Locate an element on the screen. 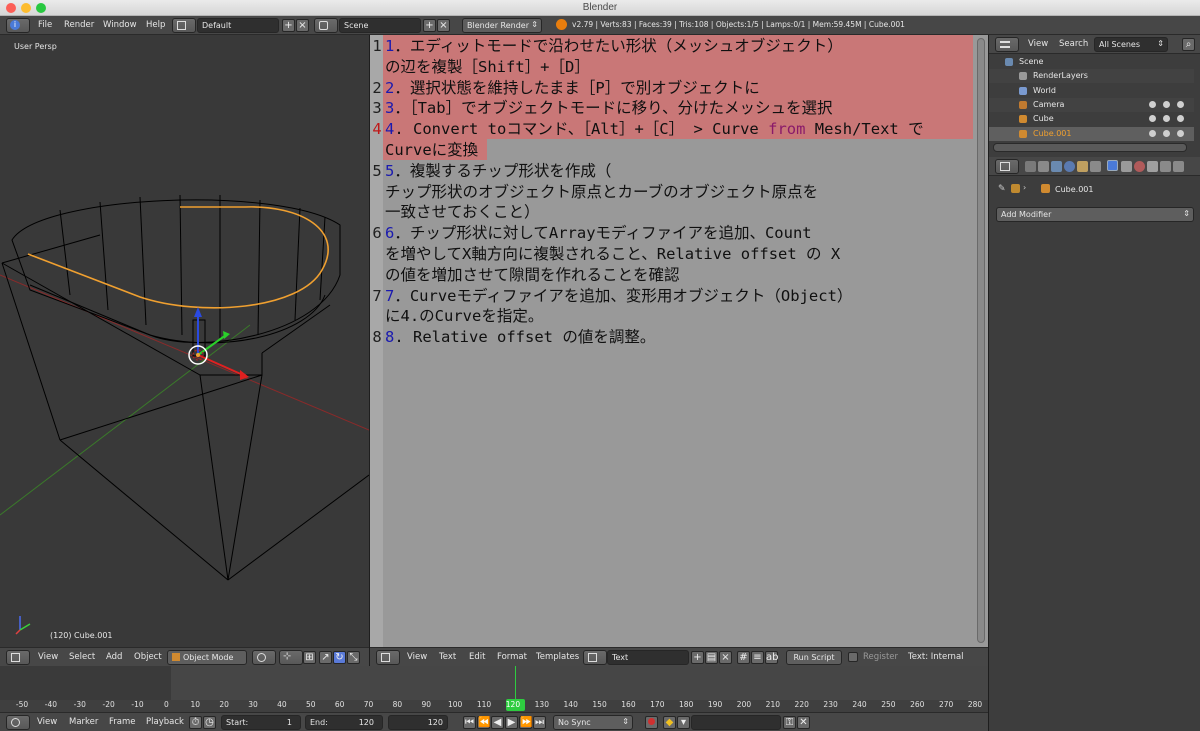 This screenshot has height=731, width=1200. viewport-menu-select: Select is located at coordinates (82, 657).